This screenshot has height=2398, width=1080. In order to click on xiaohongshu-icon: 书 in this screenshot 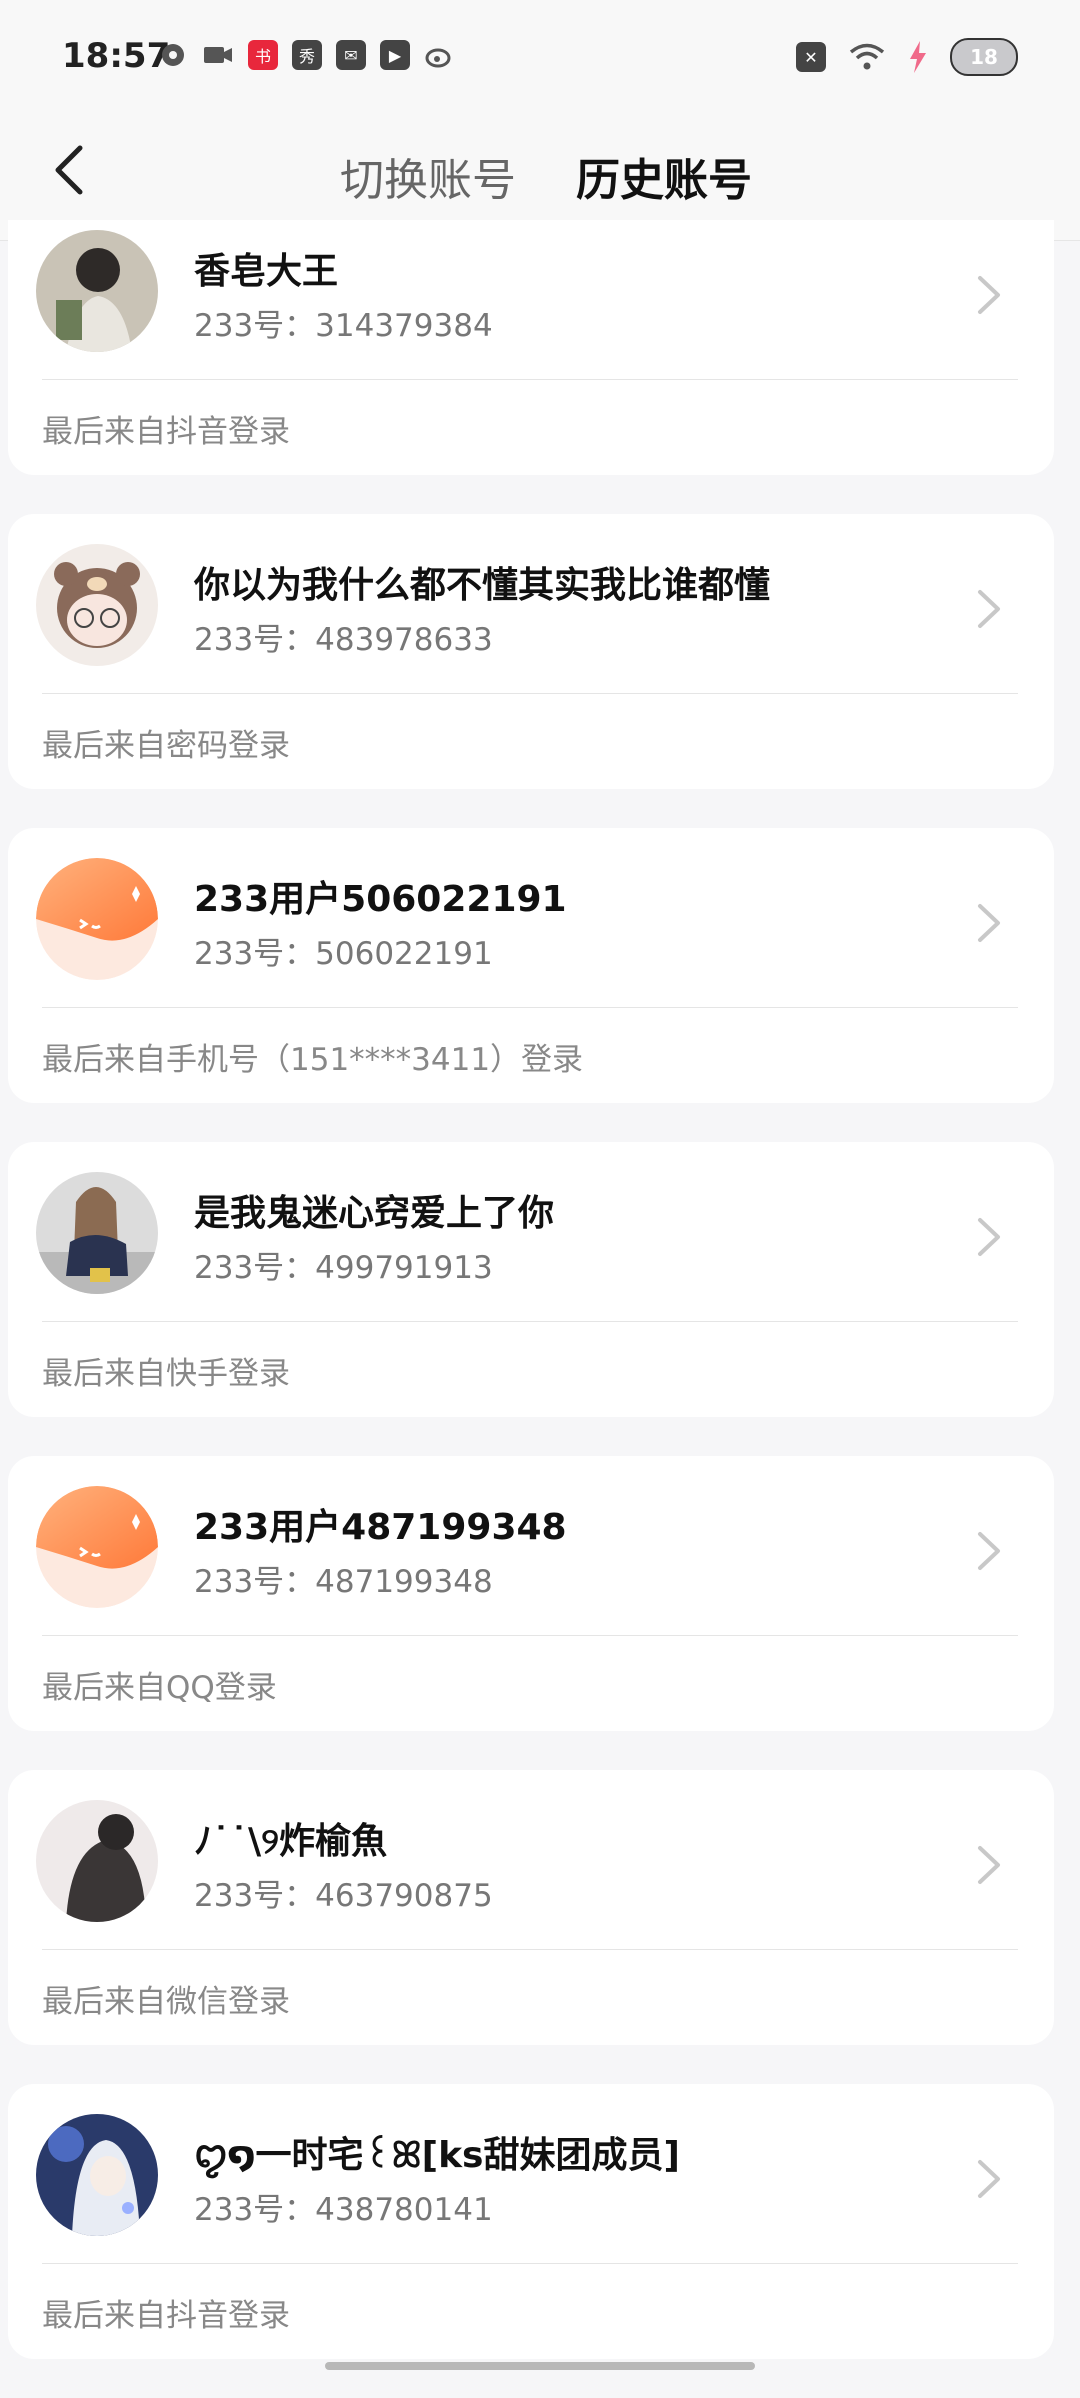, I will do `click(263, 55)`.